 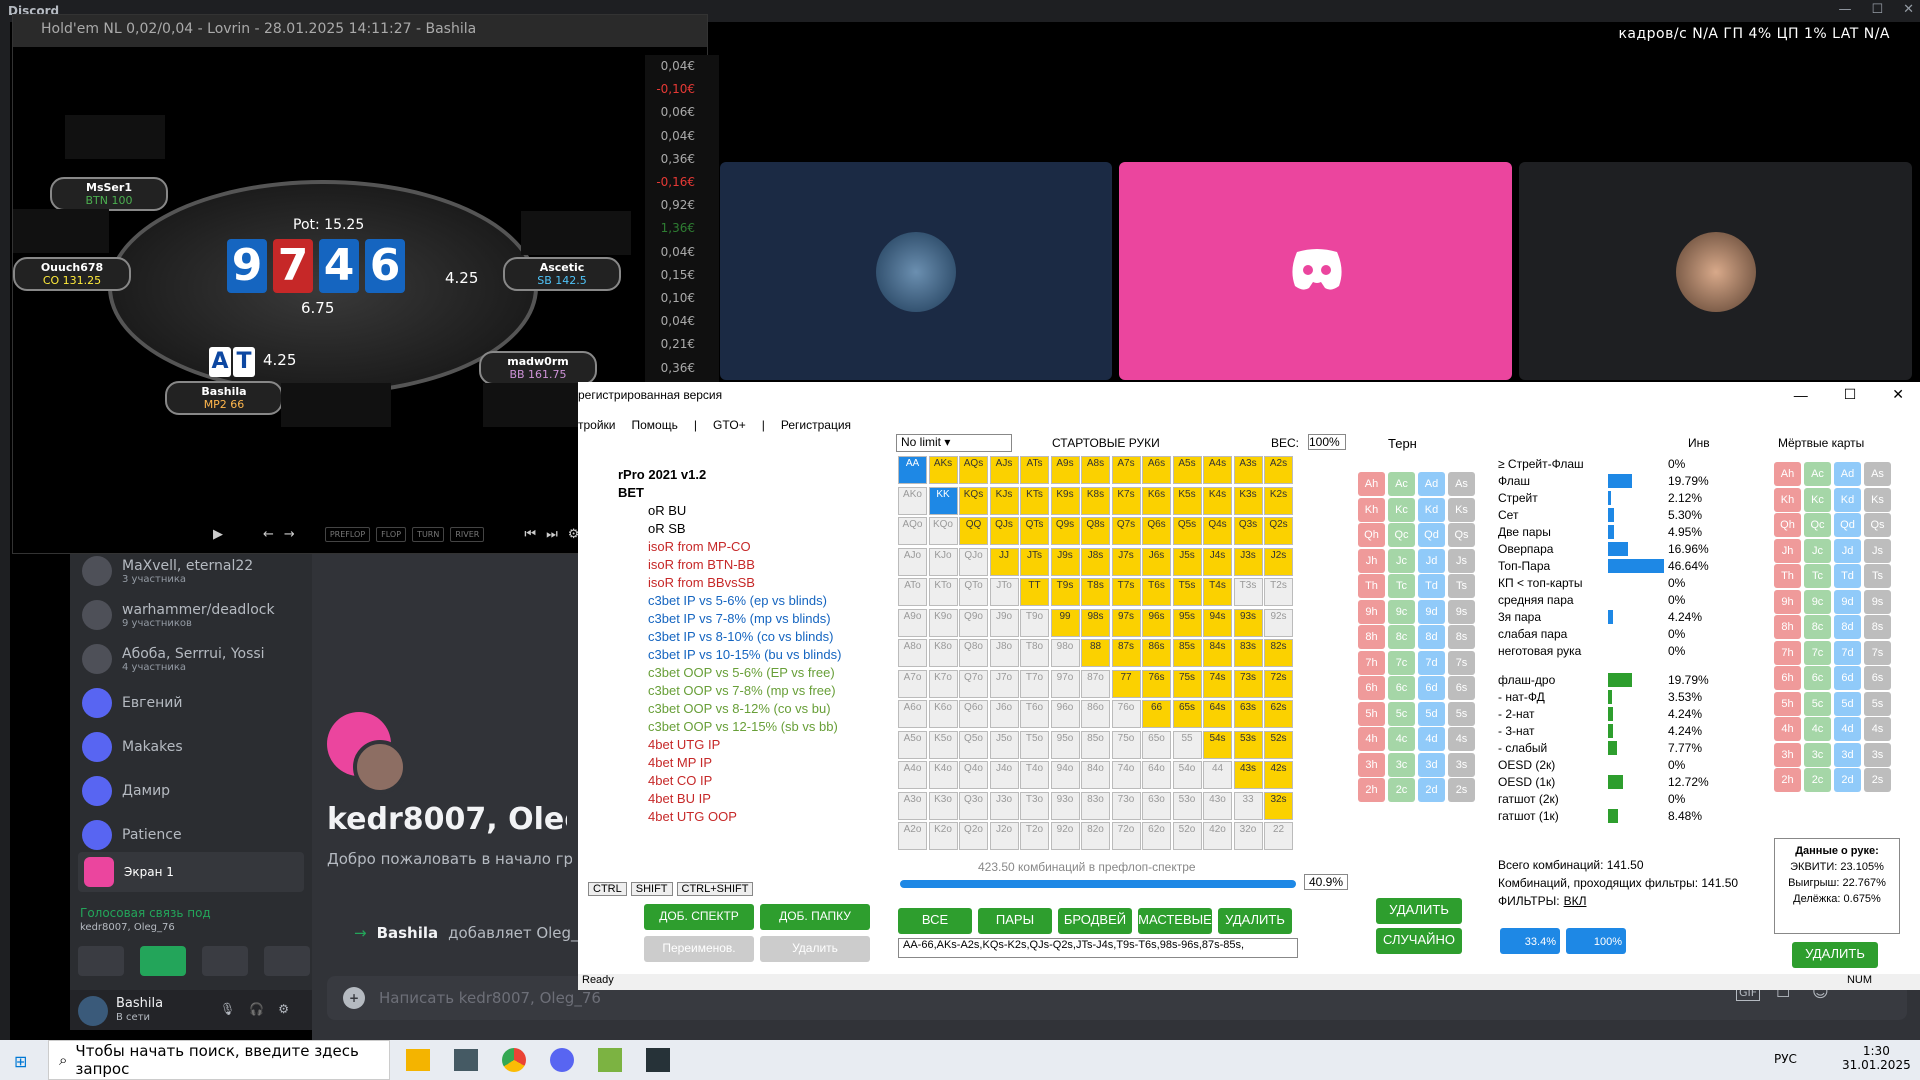 I want to click on stat-row: Сет 5.30%, so click(x=1638, y=515).